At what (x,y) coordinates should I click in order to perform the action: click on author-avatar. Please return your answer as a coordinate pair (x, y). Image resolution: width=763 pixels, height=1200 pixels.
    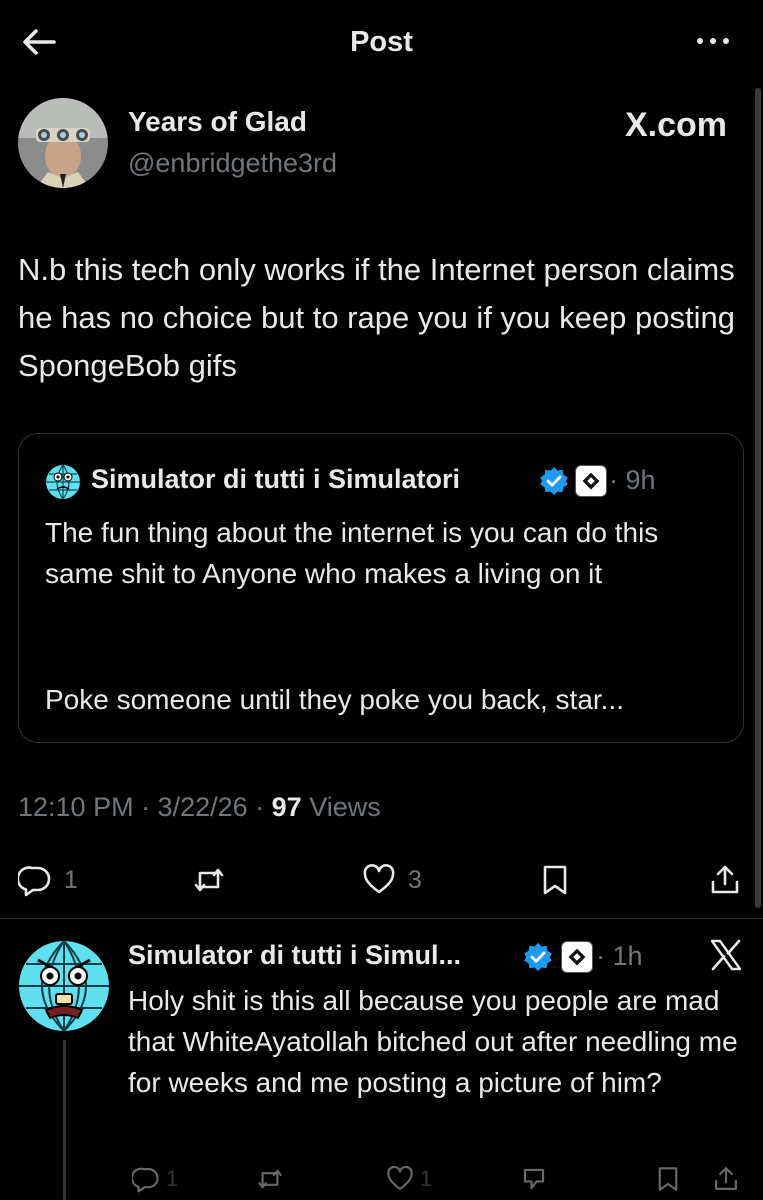
    Looking at the image, I should click on (63, 143).